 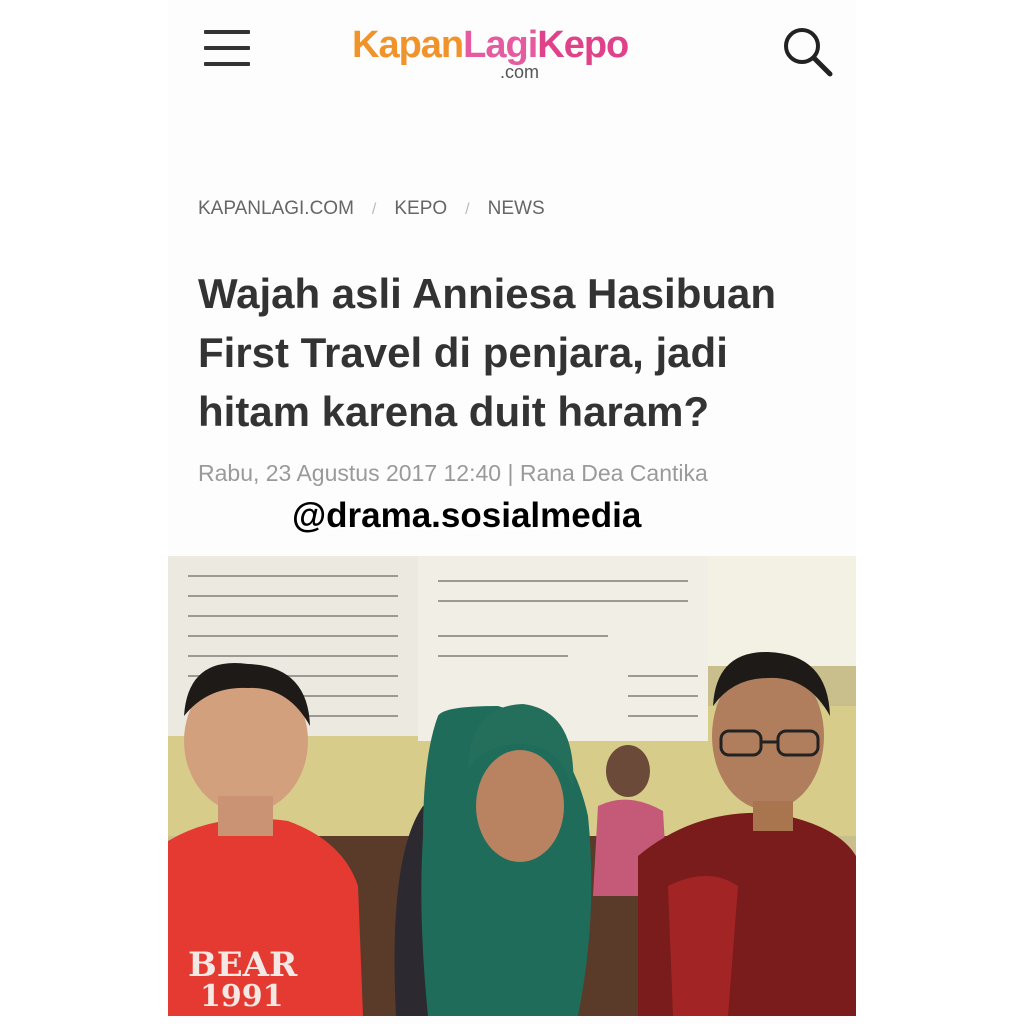 What do you see at coordinates (242, 996) in the screenshot?
I see `shirt-text-bottom: 1991` at bounding box center [242, 996].